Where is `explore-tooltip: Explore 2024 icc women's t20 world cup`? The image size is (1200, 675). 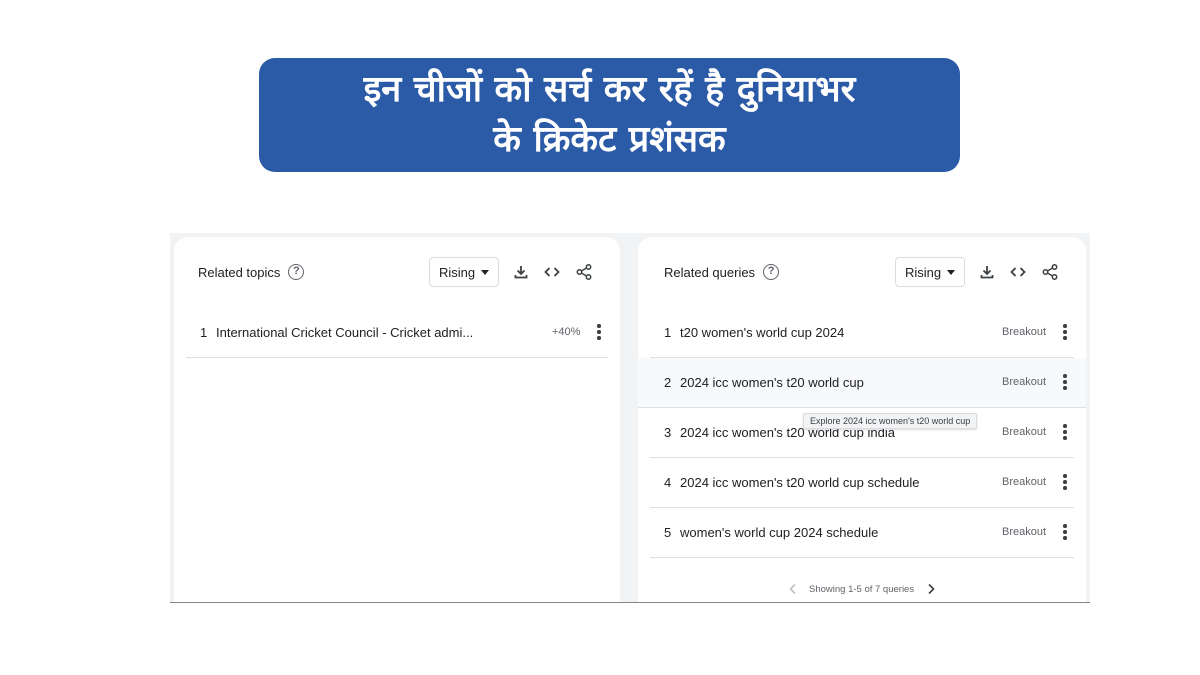
explore-tooltip: Explore 2024 icc women's t20 world cup is located at coordinates (890, 421).